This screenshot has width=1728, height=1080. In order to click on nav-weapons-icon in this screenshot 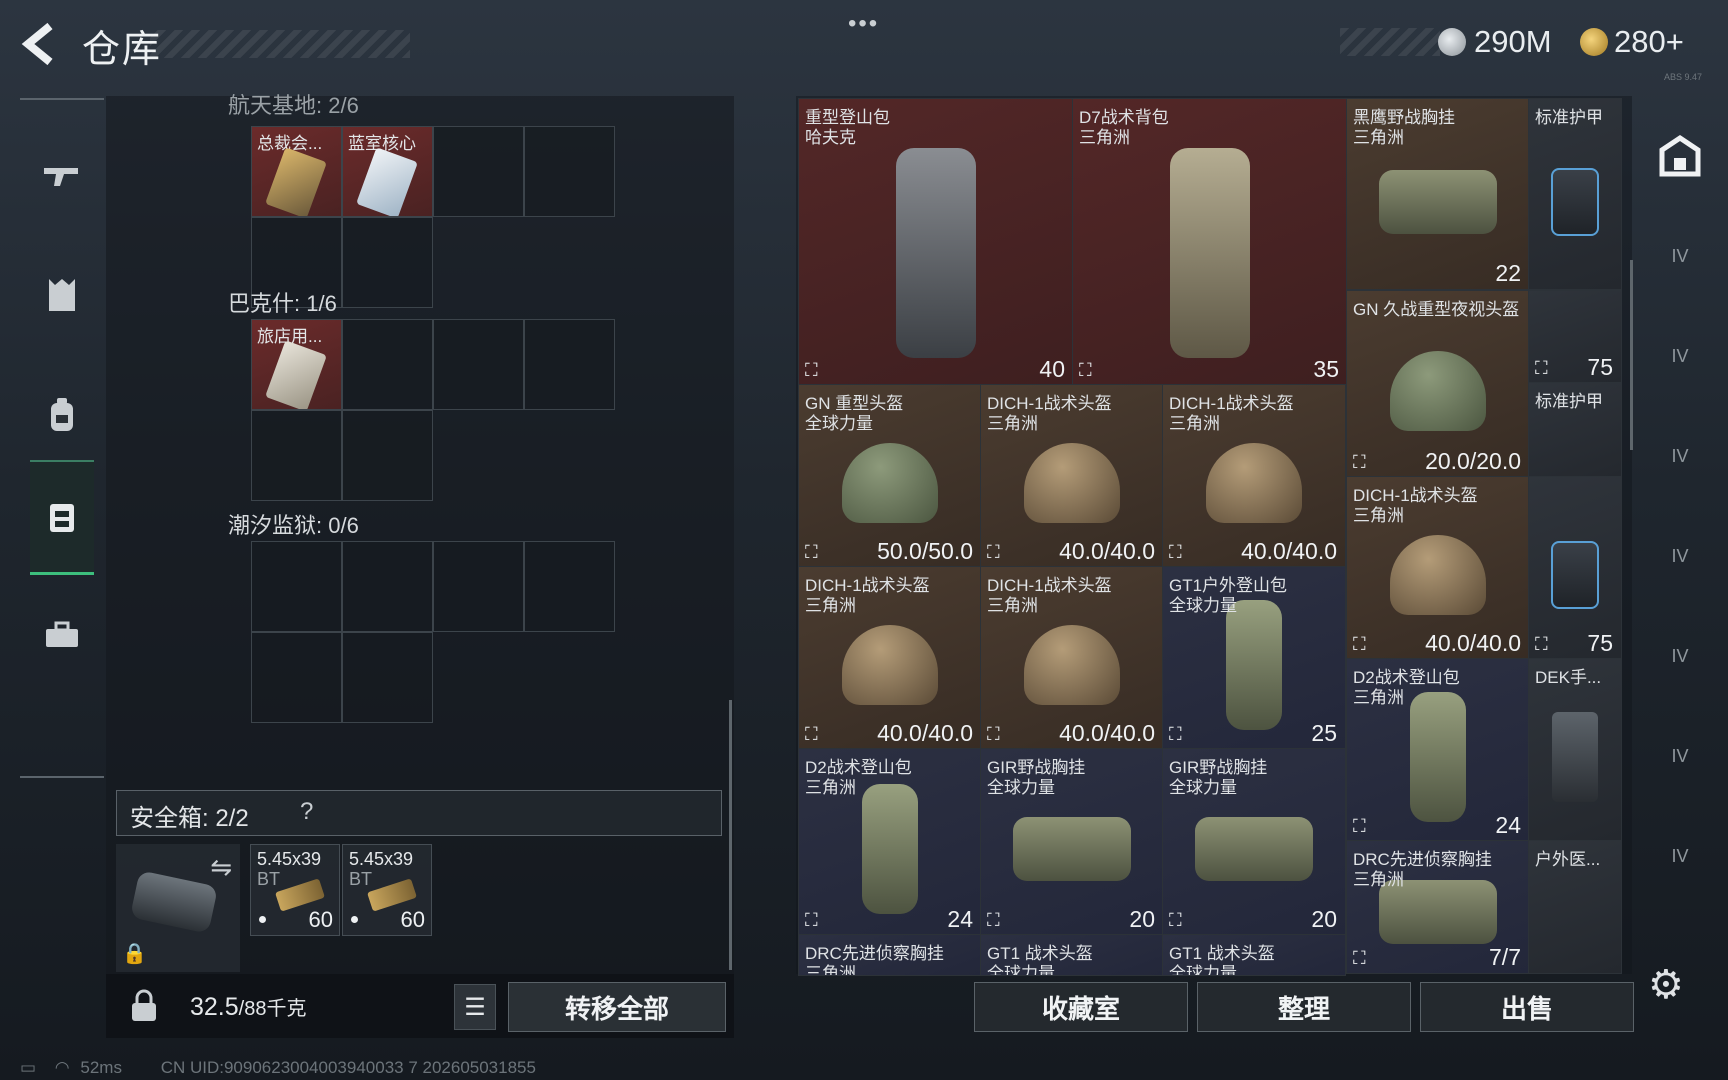, I will do `click(62, 175)`.